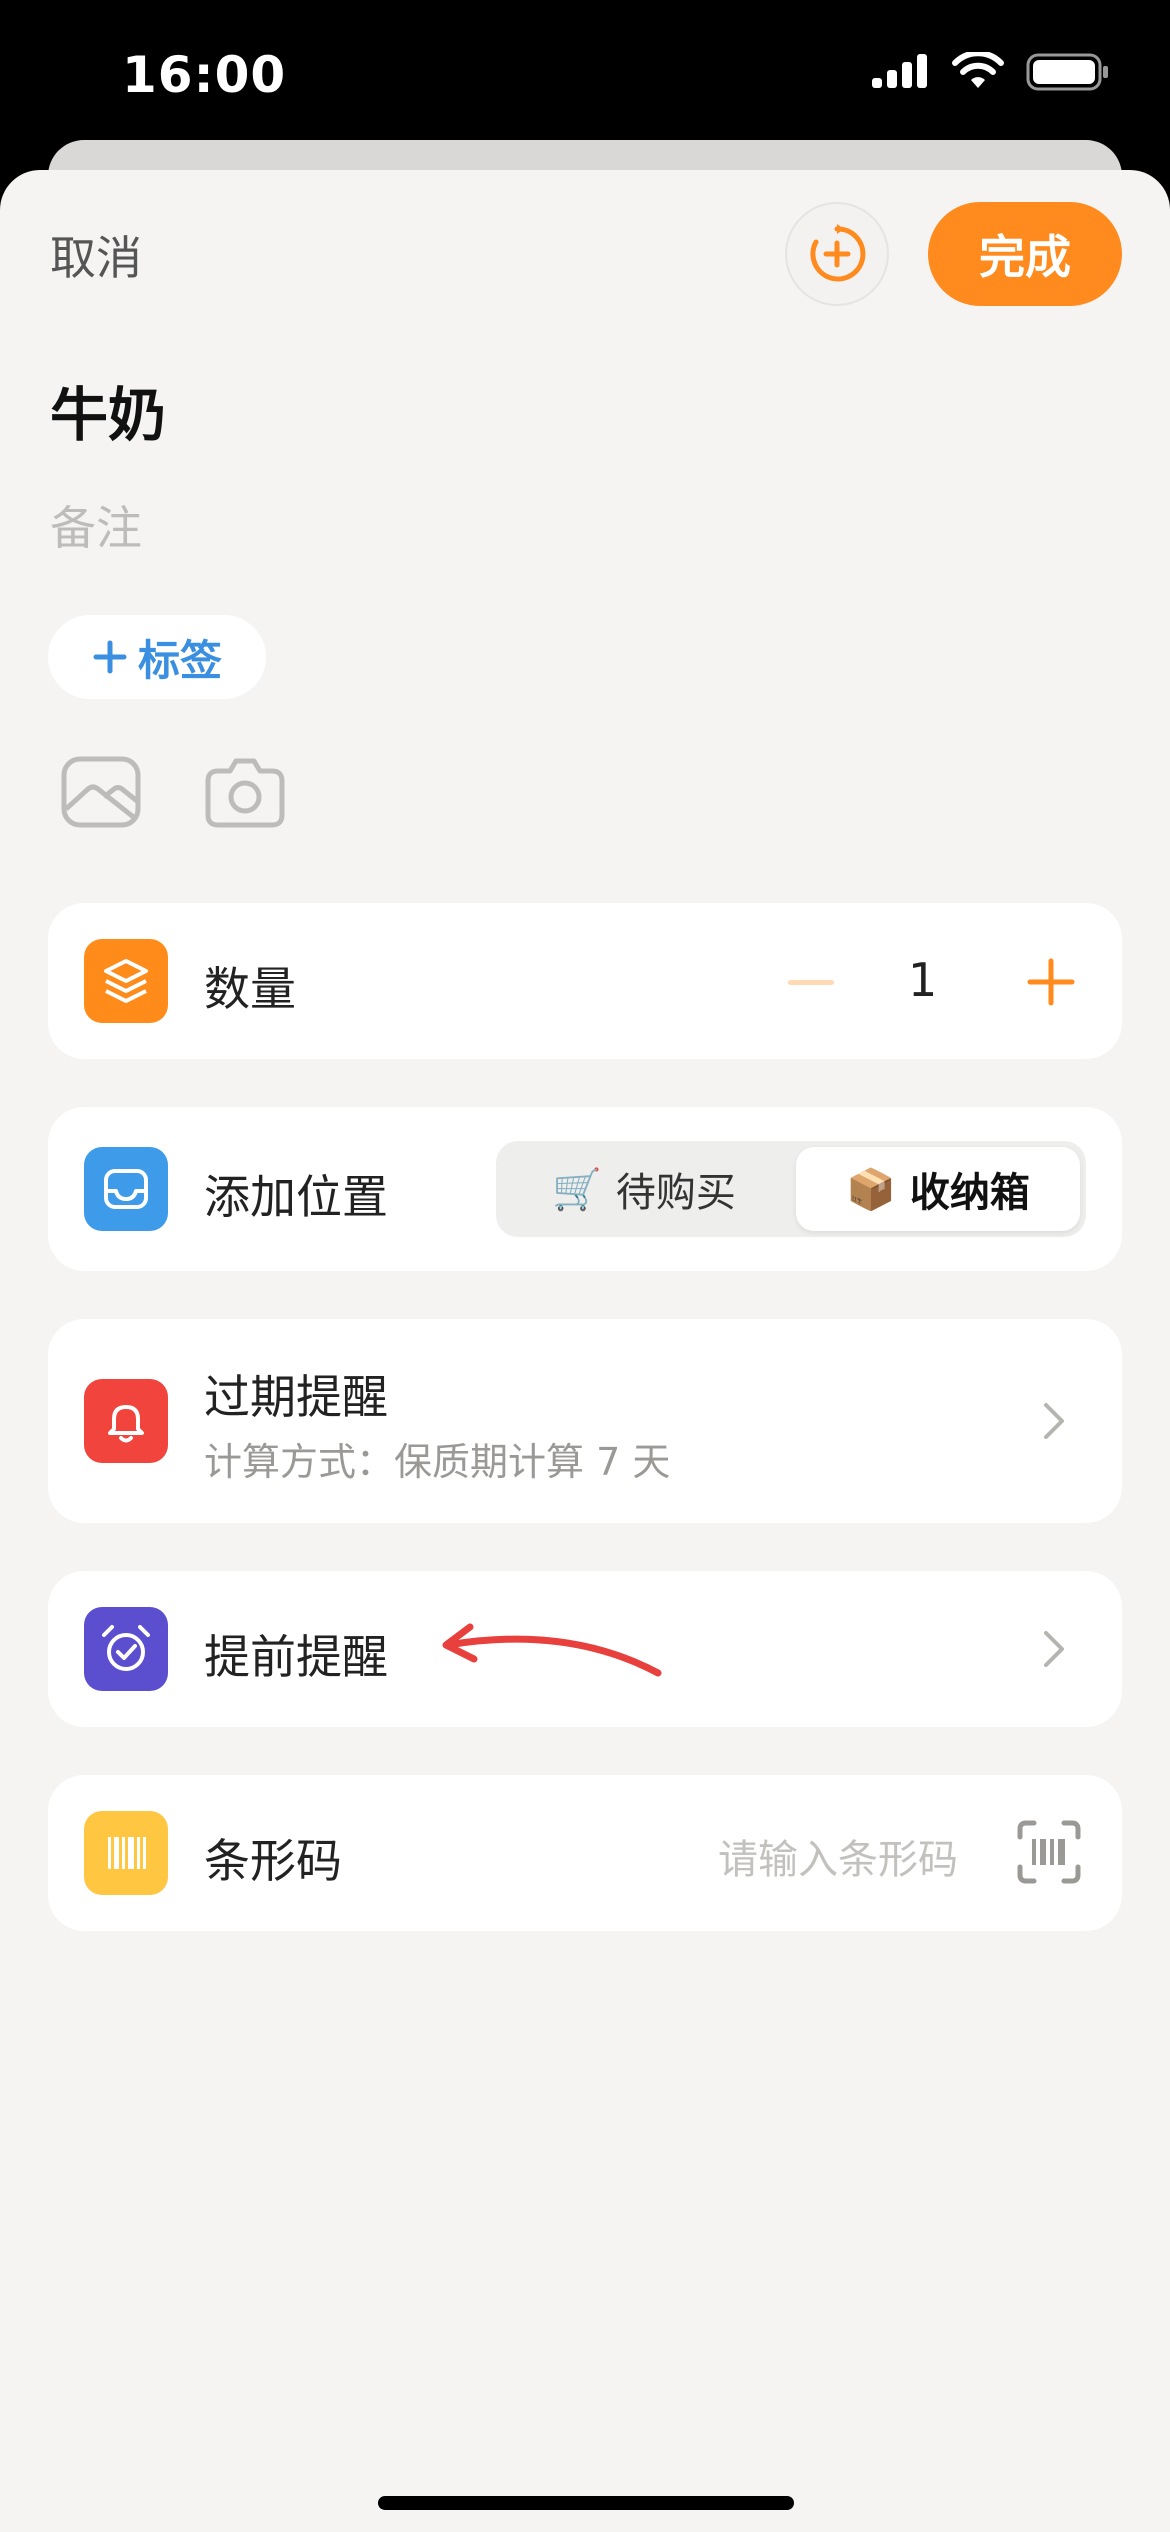 The height and width of the screenshot is (2532, 1170). Describe the element at coordinates (585, 1421) in the screenshot. I see `expiry-reminder-row: 过期提醒 计算方式：保质期计算 7 天` at that location.